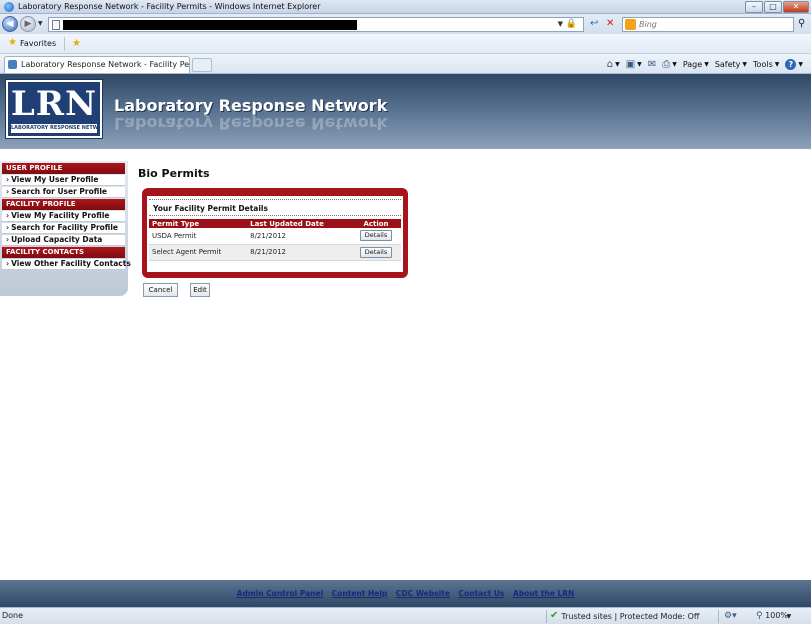  I want to click on window-controls: – □ ✕, so click(776, 7).